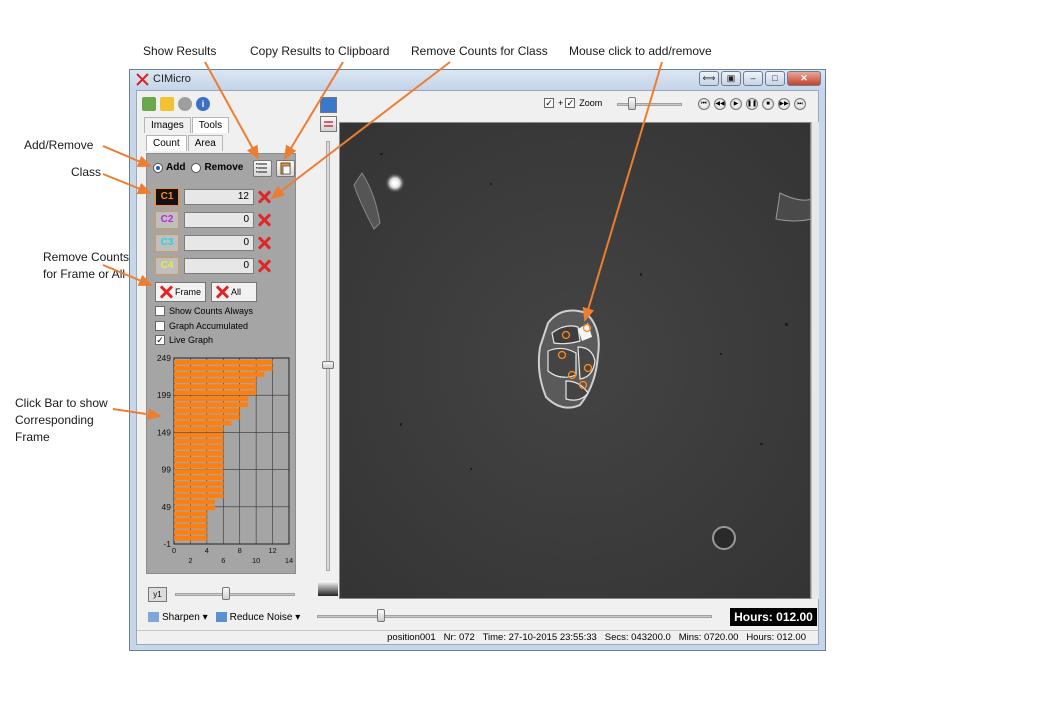 Image resolution: width=1040 pixels, height=720 pixels. I want to click on class-c3-button: C3, so click(167, 243).